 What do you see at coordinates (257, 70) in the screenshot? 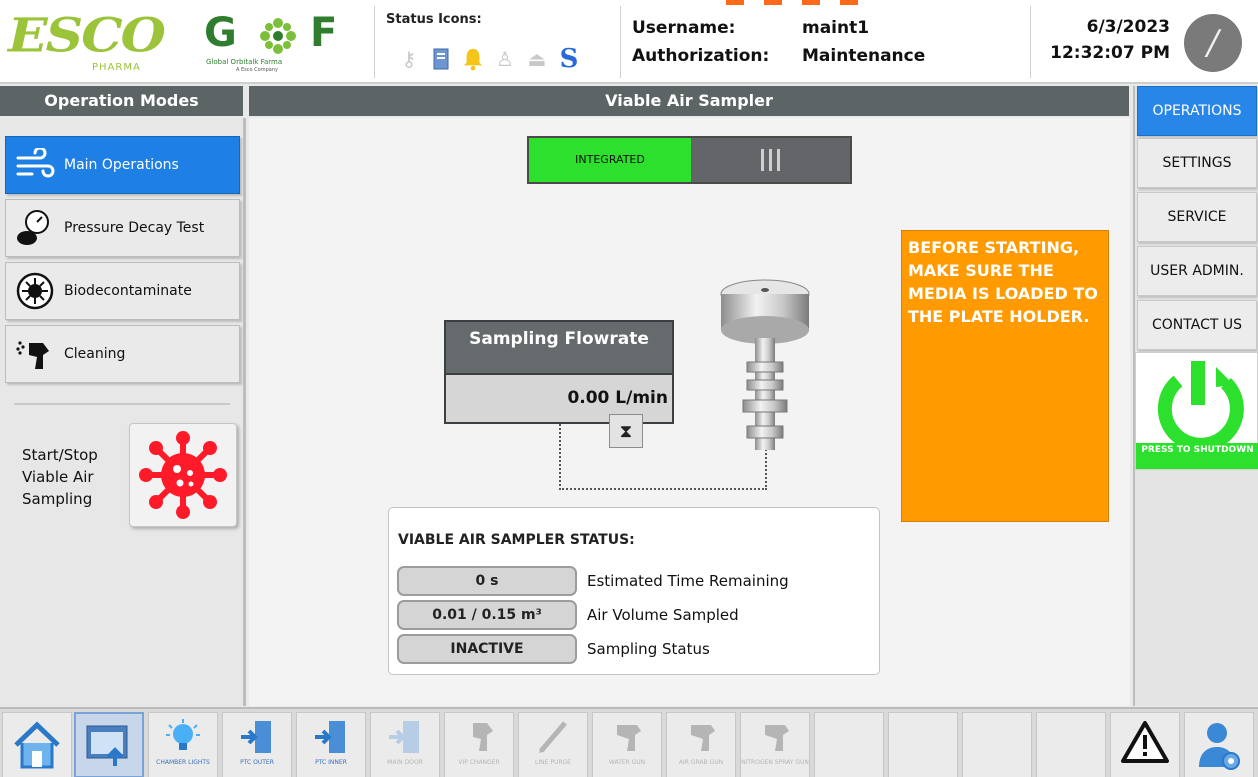
I see `gof-logo-company: A Esco Company` at bounding box center [257, 70].